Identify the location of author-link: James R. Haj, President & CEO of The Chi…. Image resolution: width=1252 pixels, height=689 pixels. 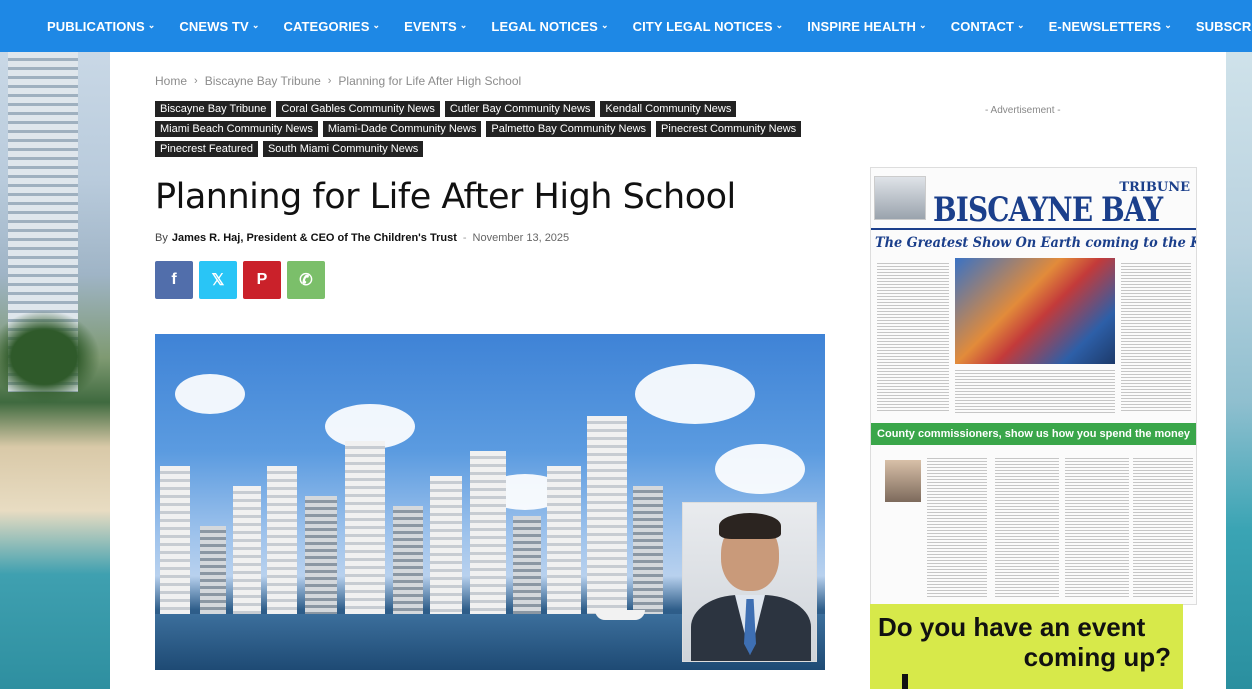
(314, 238).